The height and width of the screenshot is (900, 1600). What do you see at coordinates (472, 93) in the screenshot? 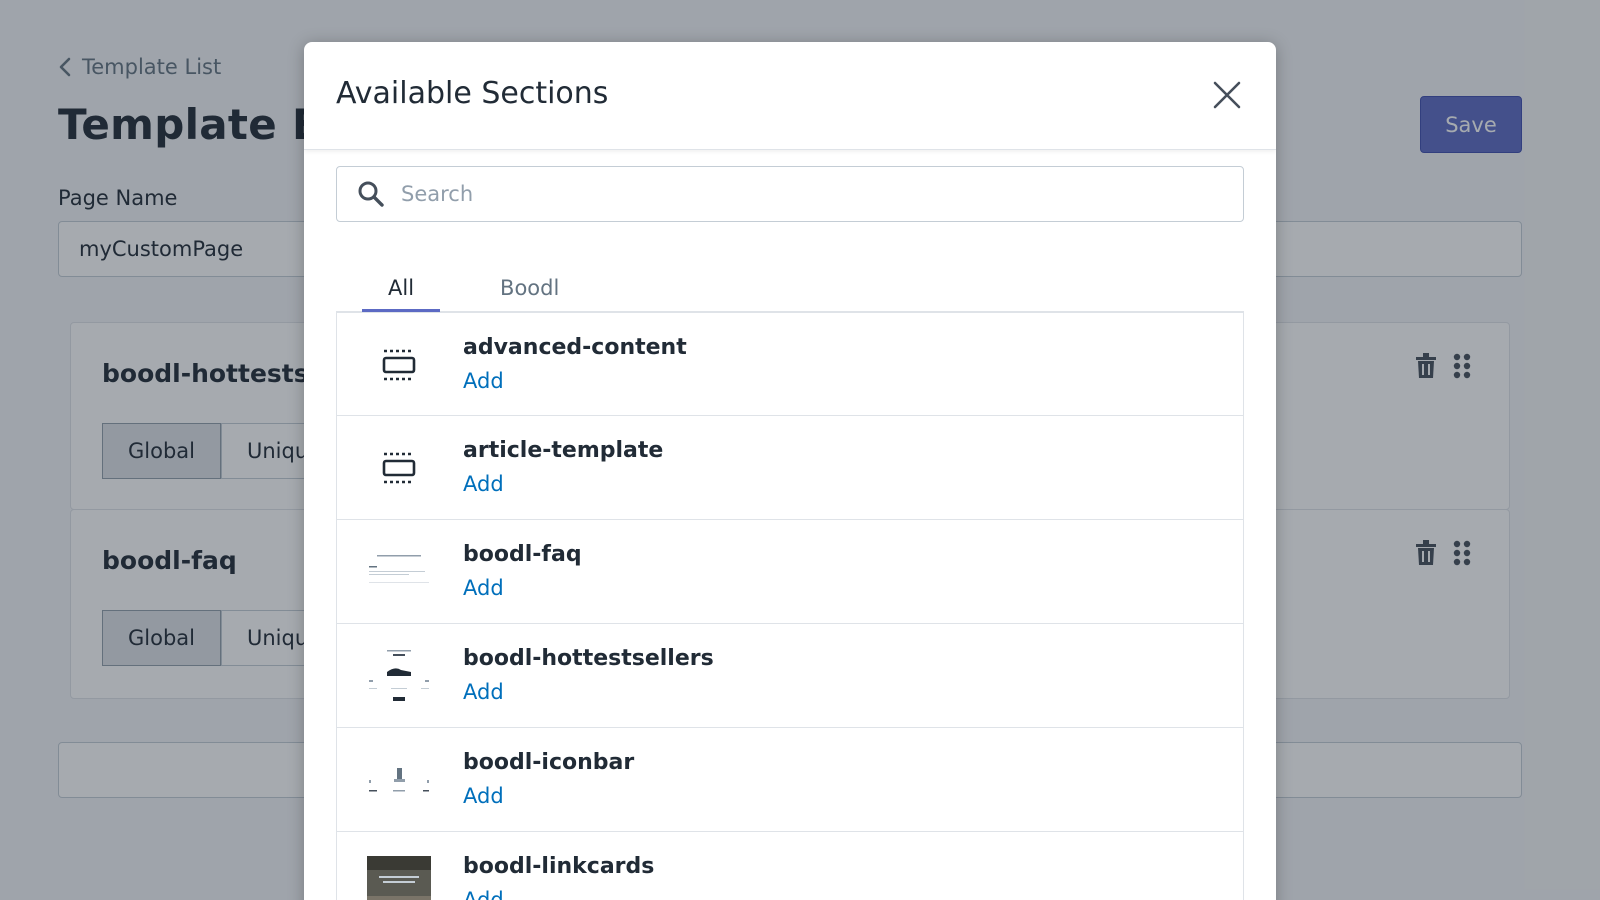
I see `modal-title: Available Sections` at bounding box center [472, 93].